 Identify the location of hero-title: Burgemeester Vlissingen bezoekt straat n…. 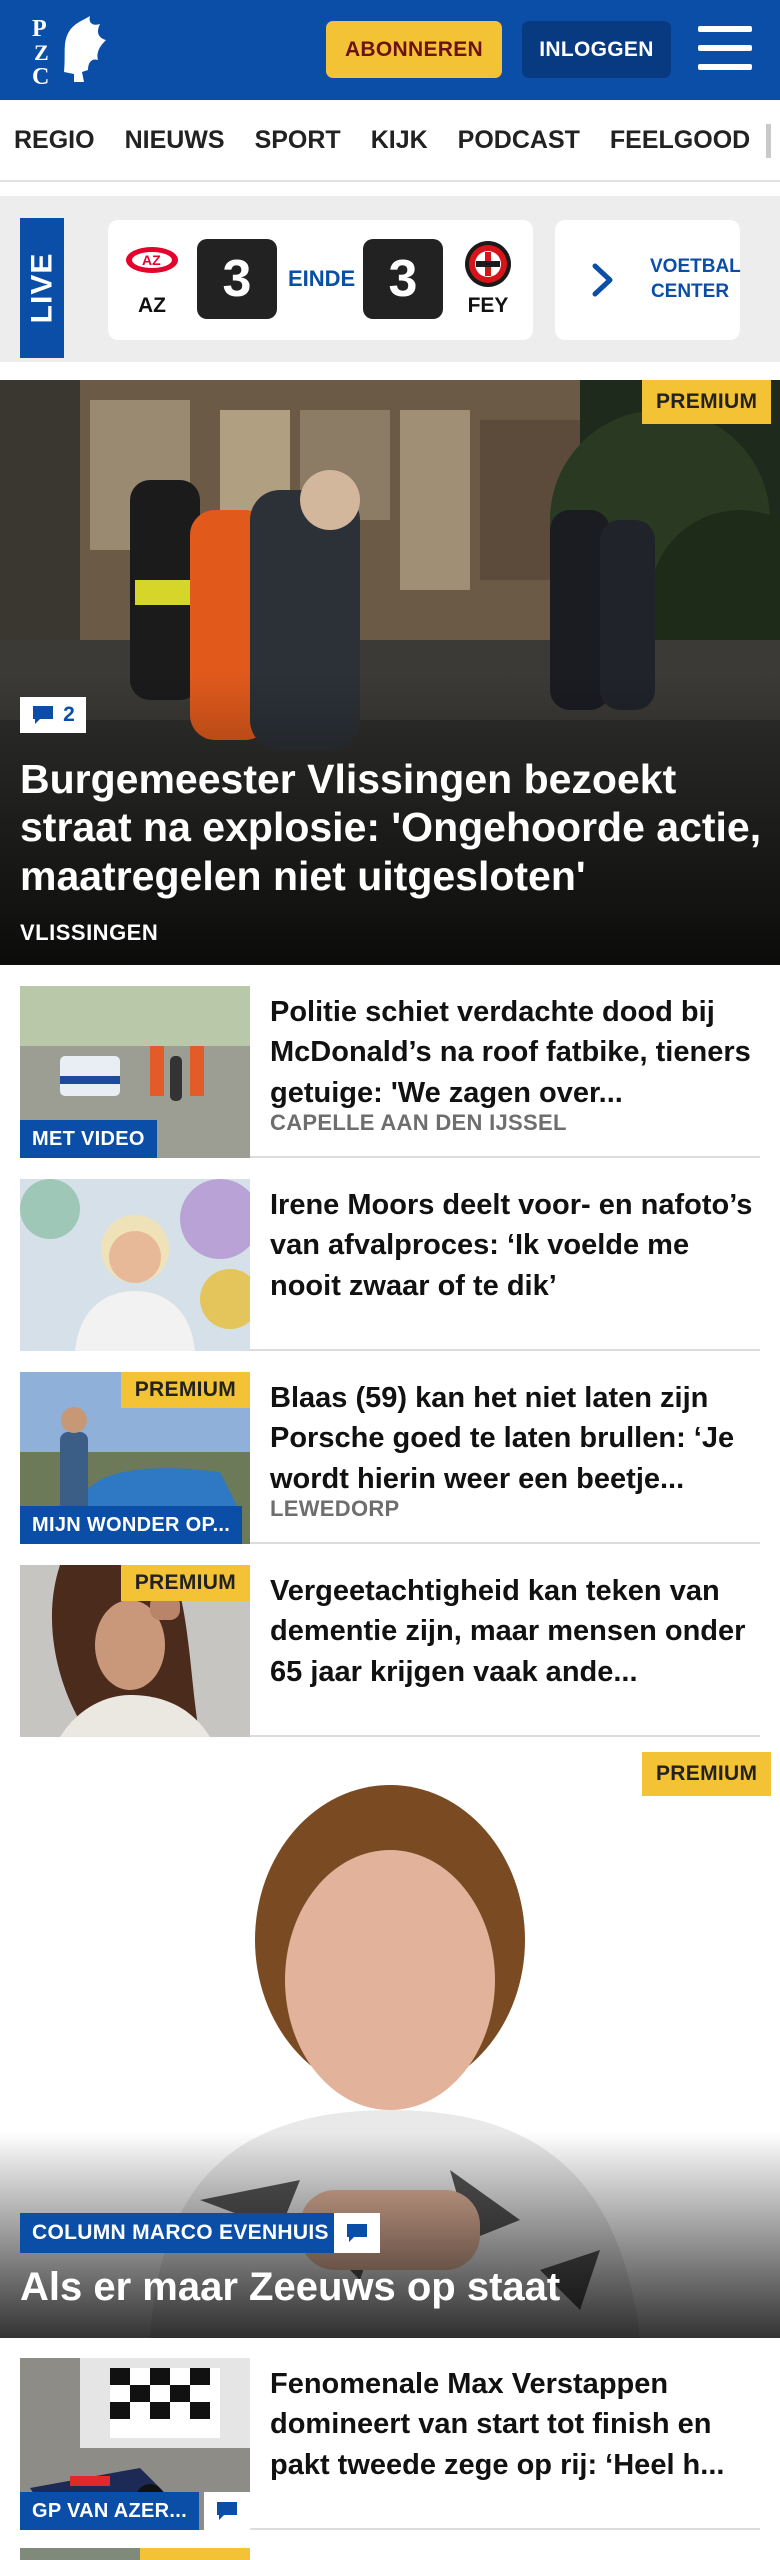
(395, 827).